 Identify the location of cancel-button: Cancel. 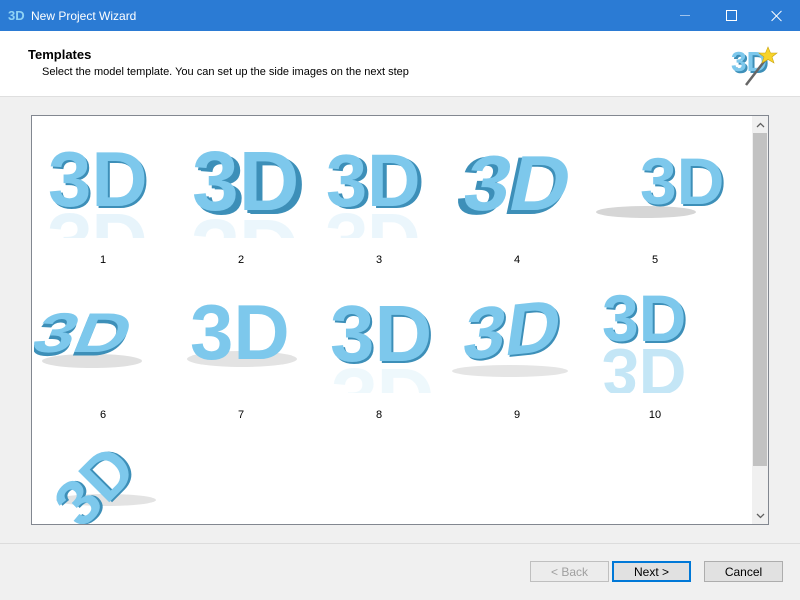
(743, 571).